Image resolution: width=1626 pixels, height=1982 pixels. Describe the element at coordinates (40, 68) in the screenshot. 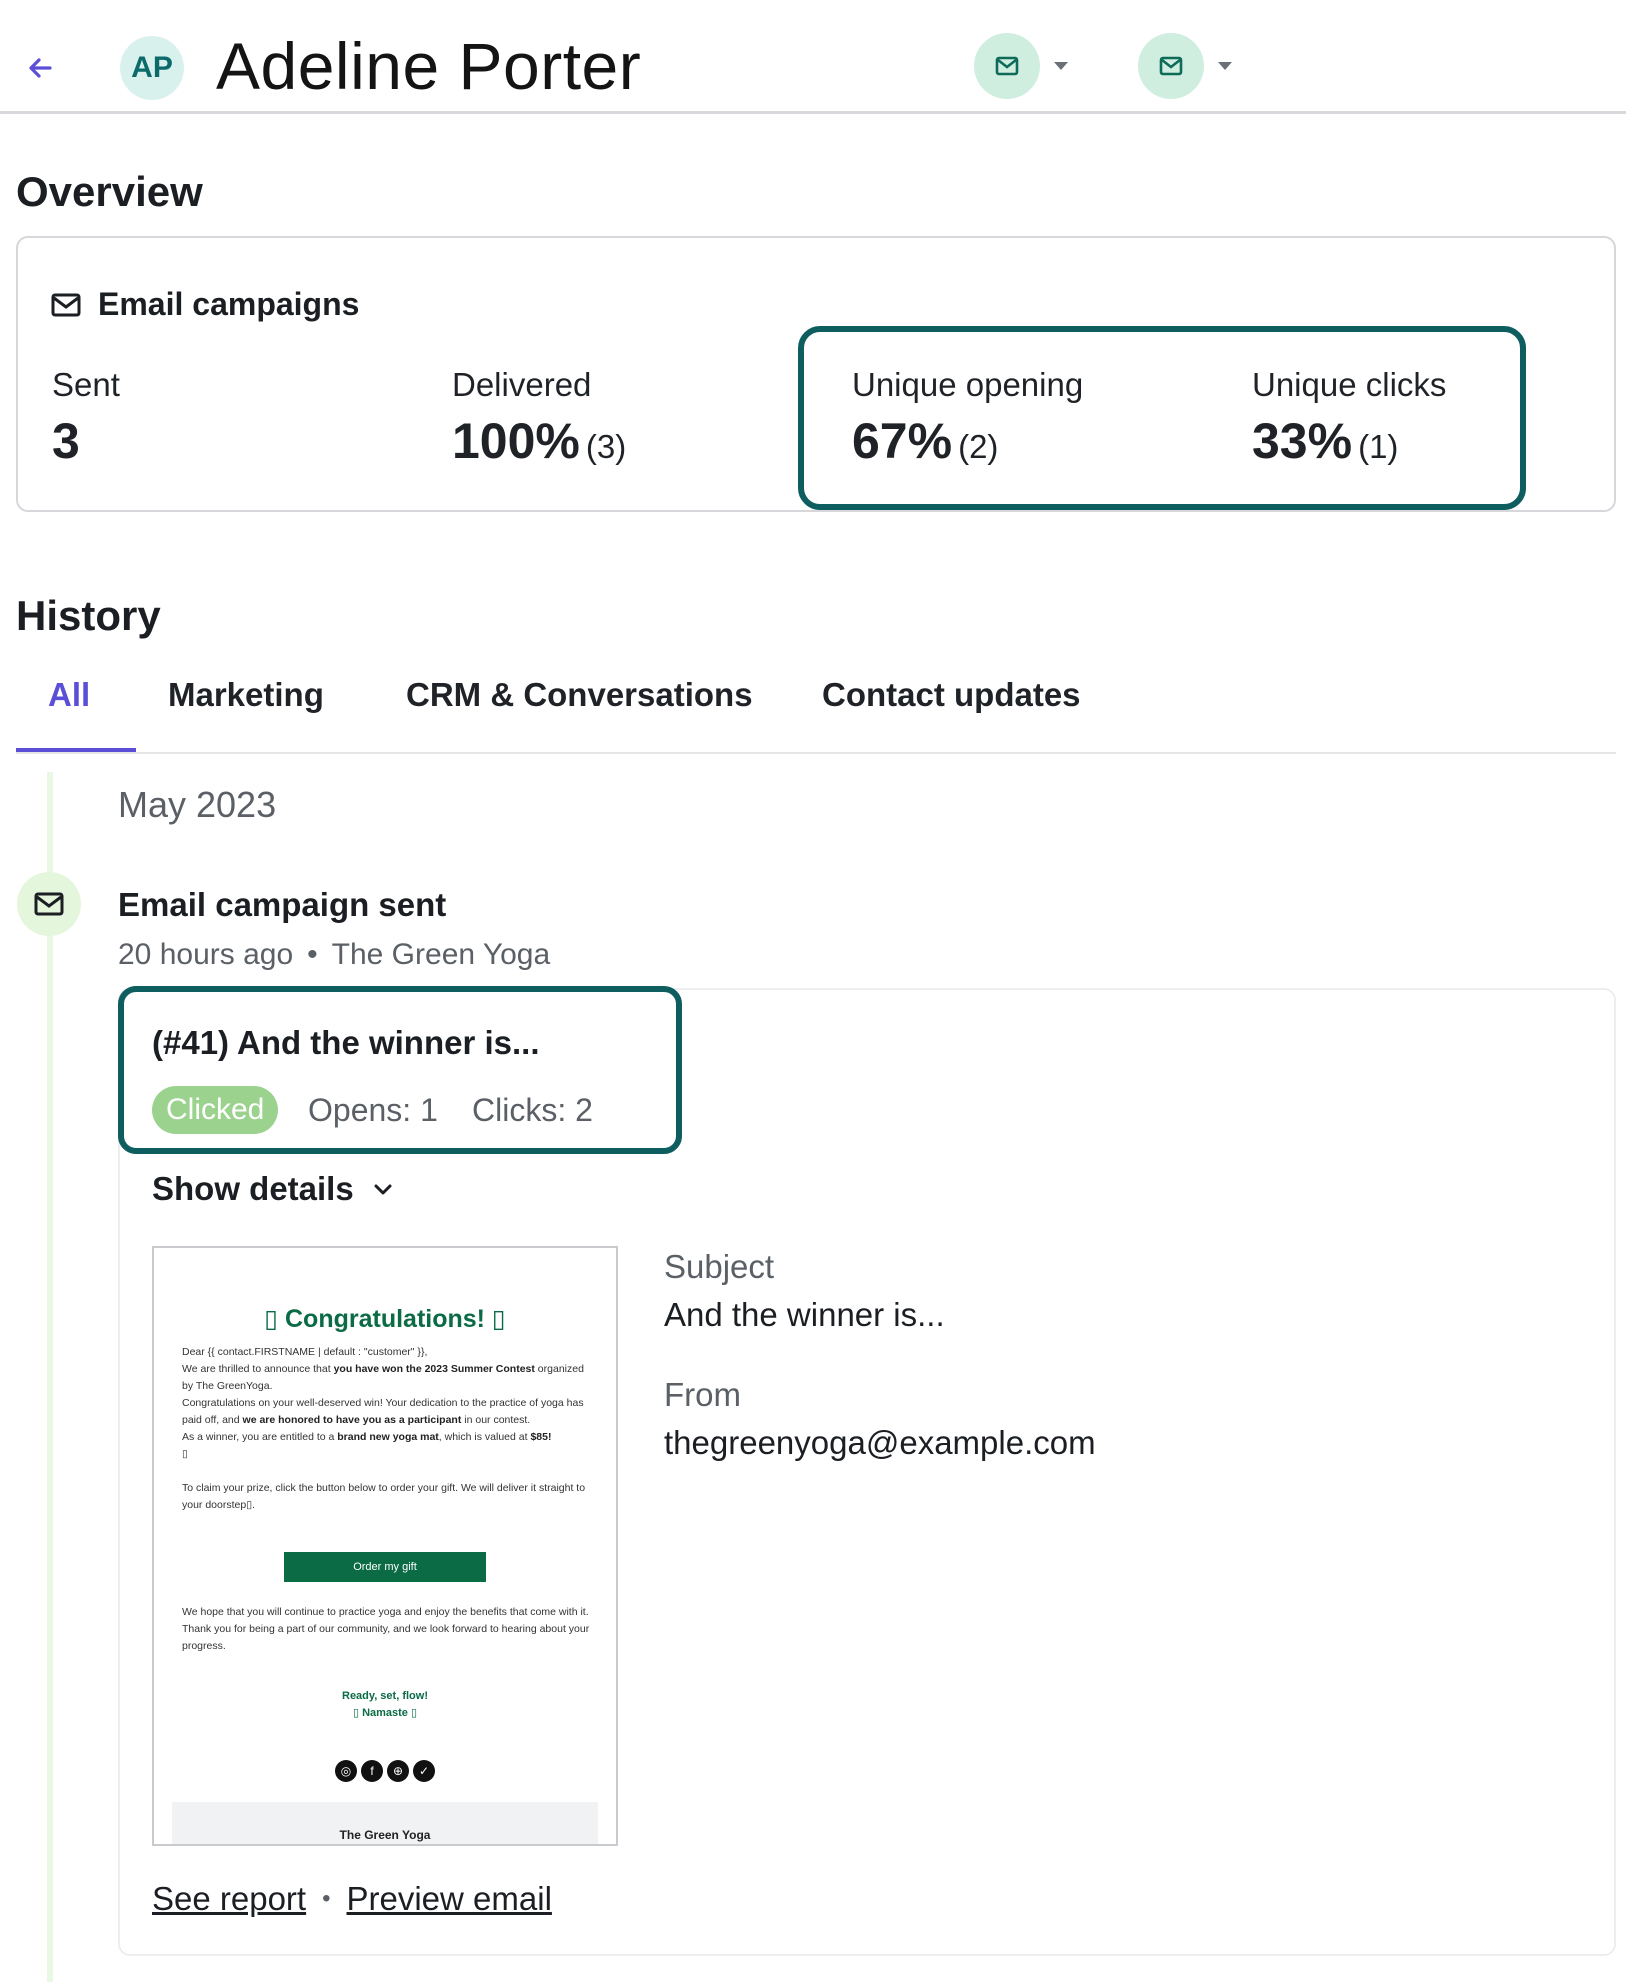

I see `back-arrow-icon` at that location.